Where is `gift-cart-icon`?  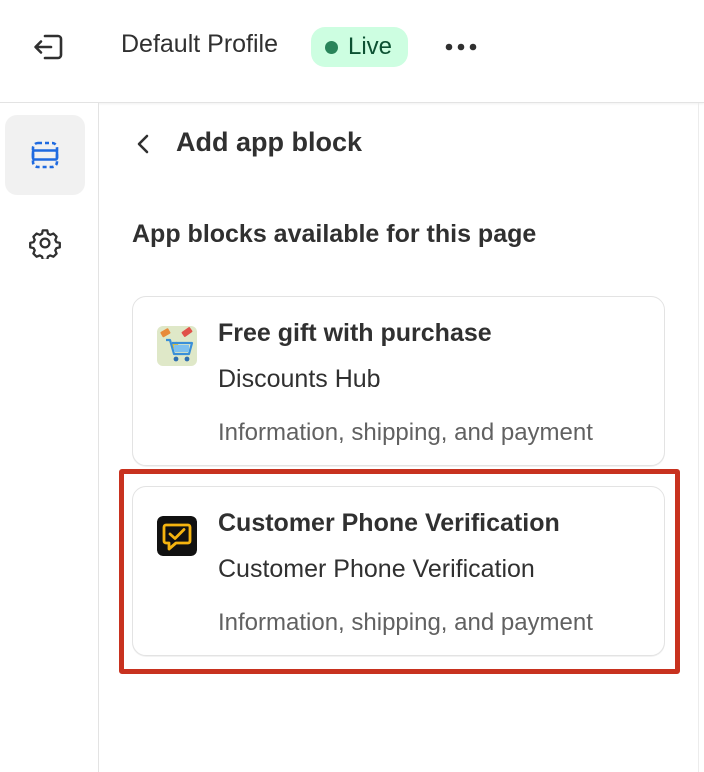
gift-cart-icon is located at coordinates (177, 346).